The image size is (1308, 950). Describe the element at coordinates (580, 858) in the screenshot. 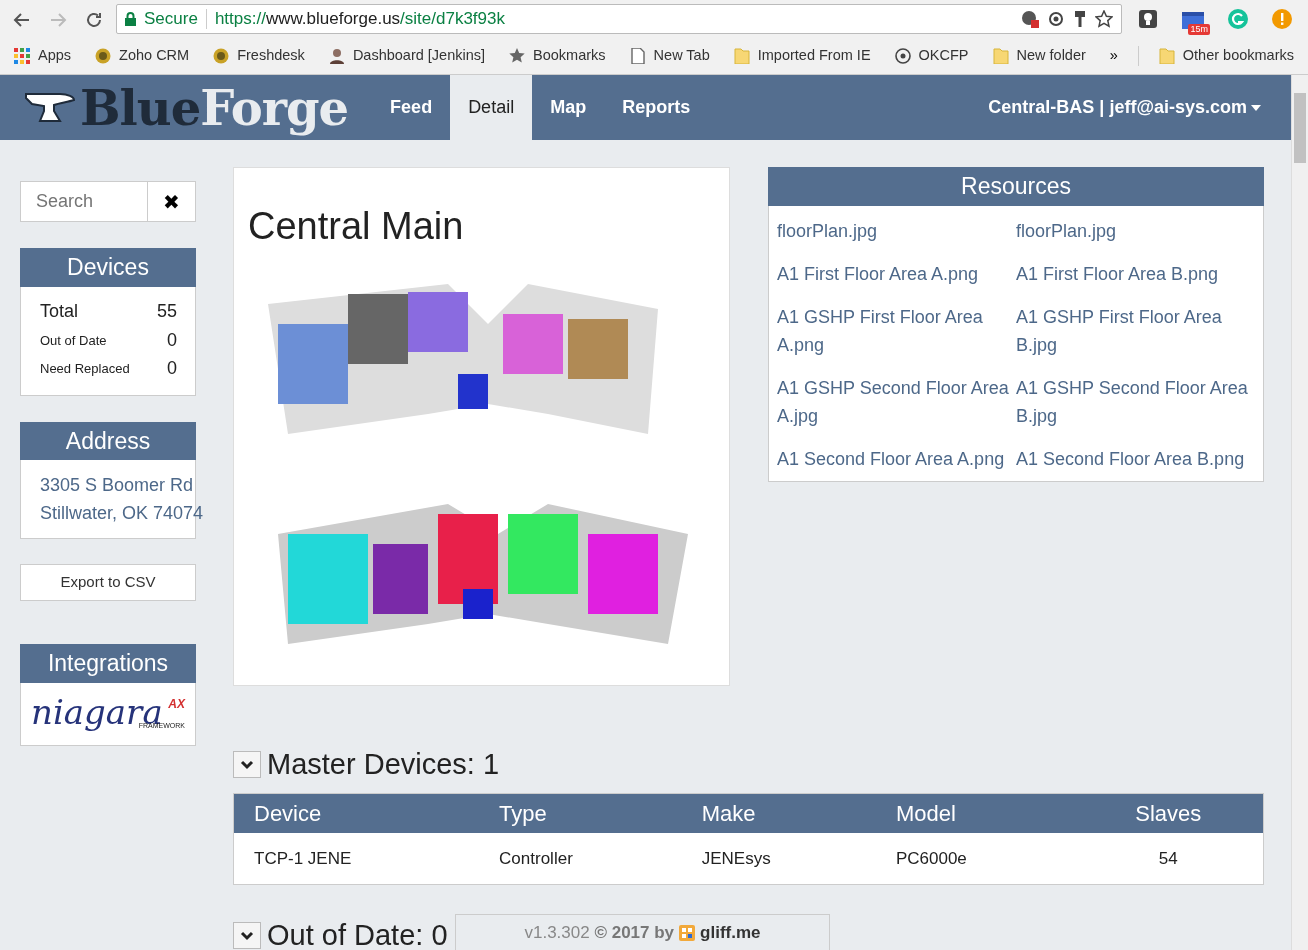

I see `table-cell: Controller` at that location.